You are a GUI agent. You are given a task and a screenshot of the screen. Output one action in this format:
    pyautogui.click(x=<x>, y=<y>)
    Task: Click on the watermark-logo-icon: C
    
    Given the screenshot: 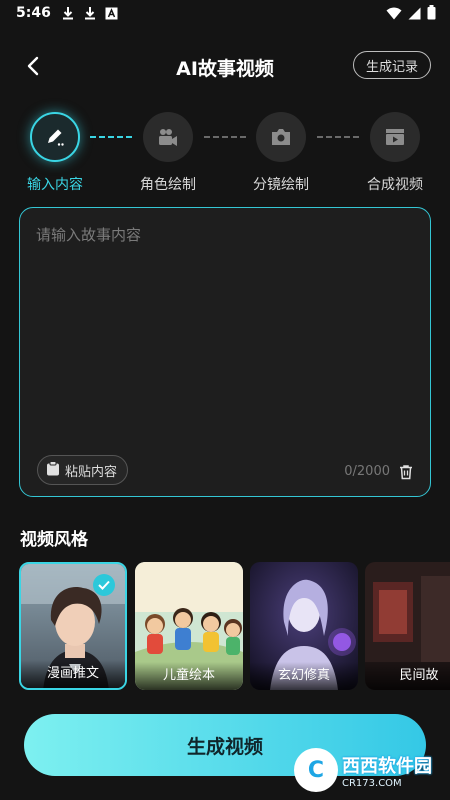 What is the action you would take?
    pyautogui.click(x=316, y=770)
    